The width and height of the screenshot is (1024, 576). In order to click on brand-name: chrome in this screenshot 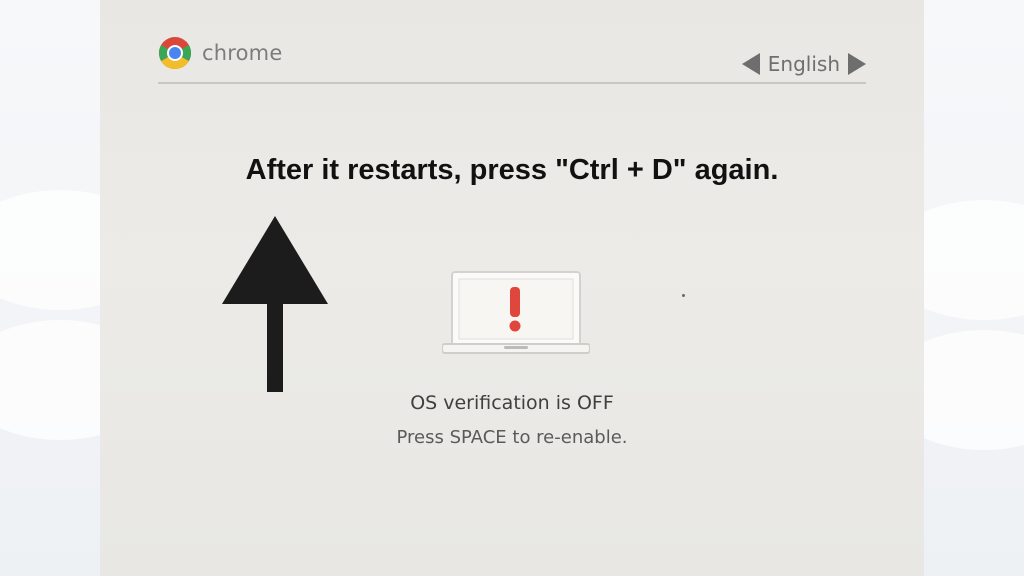, I will do `click(242, 53)`.